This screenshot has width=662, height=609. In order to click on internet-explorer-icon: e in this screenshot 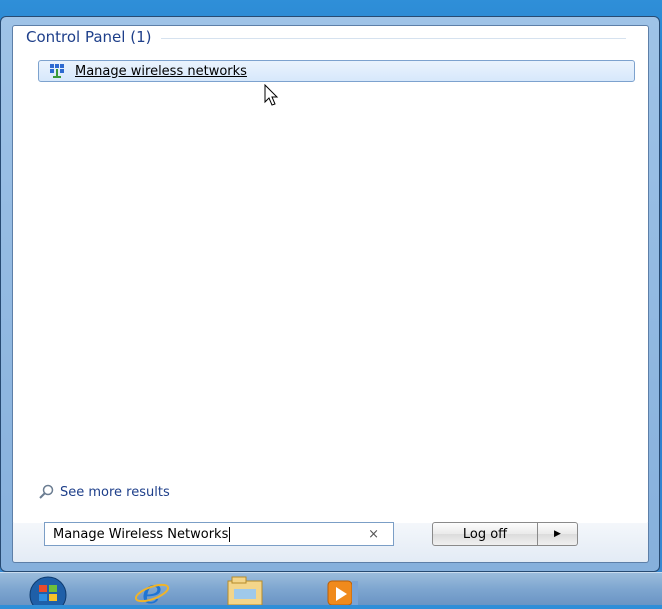, I will do `click(152, 590)`.